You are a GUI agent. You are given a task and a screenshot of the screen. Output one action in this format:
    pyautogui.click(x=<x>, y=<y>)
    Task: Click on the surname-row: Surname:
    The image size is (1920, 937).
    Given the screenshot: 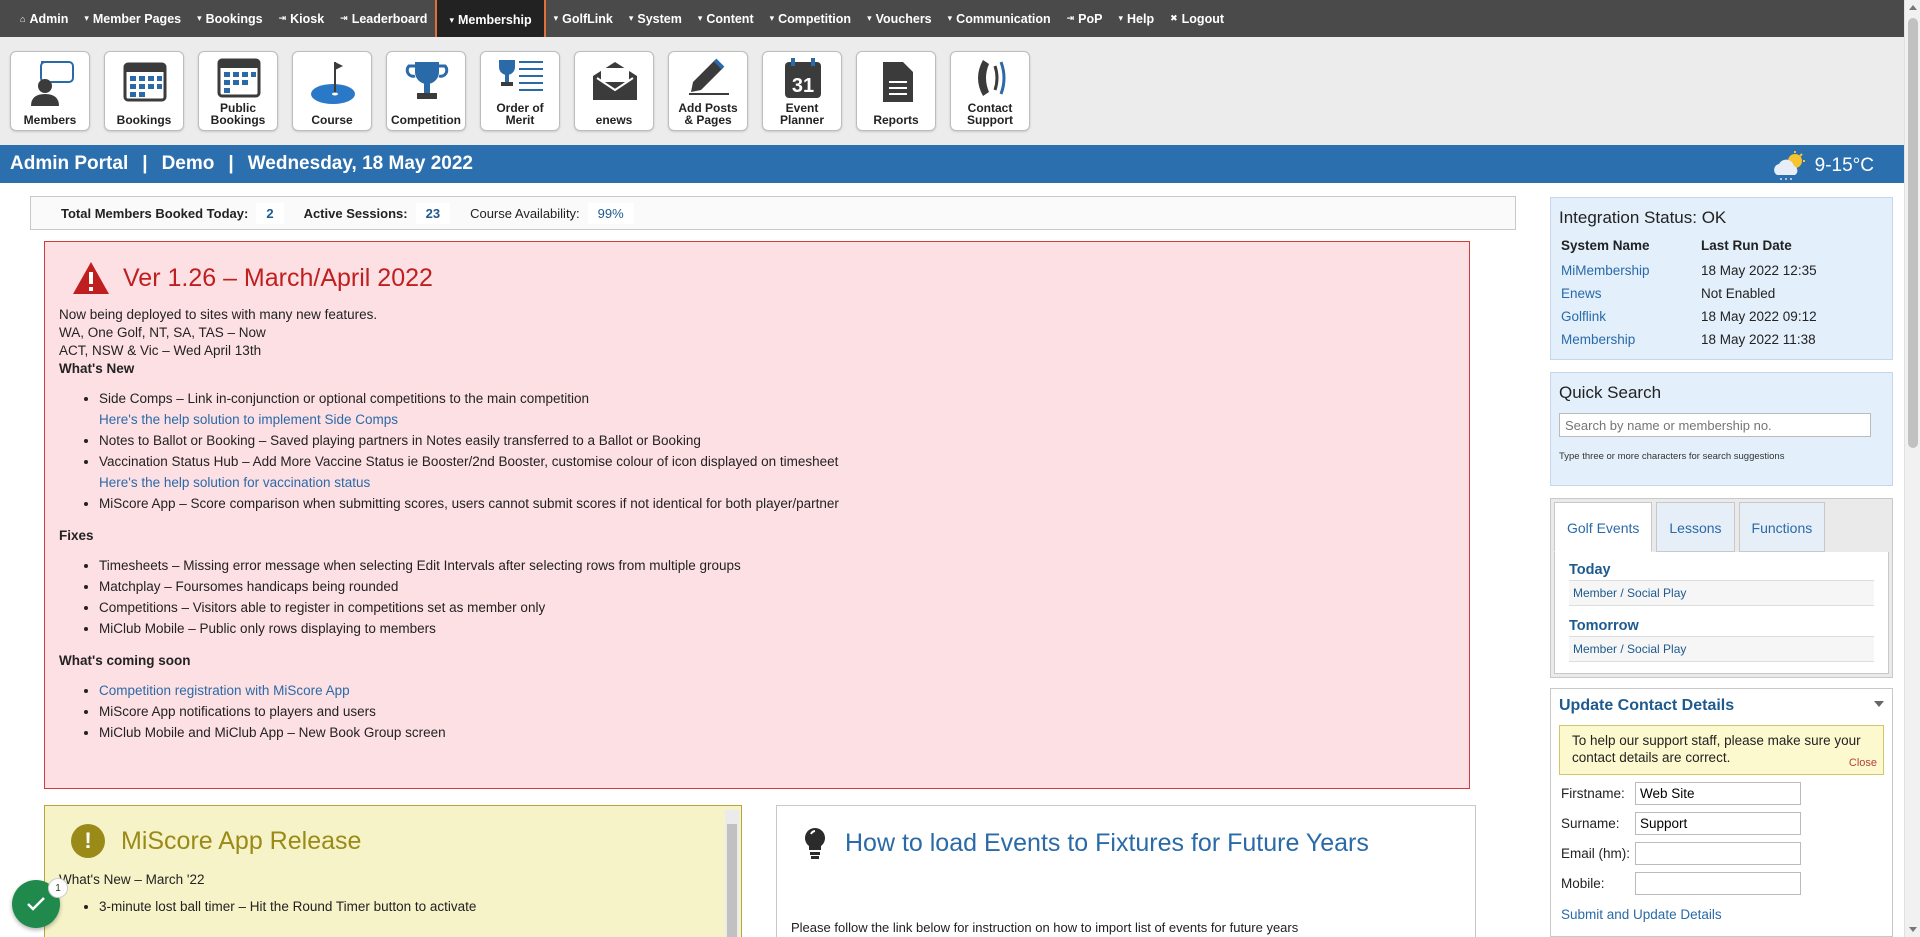 What is the action you would take?
    pyautogui.click(x=1721, y=823)
    